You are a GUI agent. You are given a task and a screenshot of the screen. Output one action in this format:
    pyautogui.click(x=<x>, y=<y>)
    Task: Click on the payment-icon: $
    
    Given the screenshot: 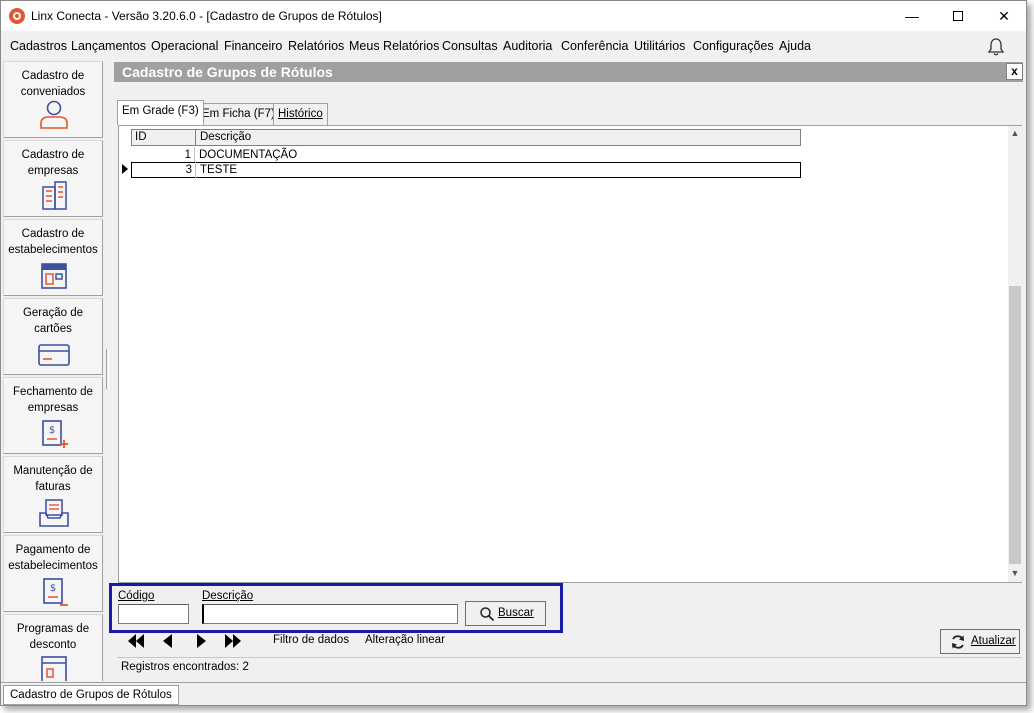 What is the action you would take?
    pyautogui.click(x=55, y=592)
    